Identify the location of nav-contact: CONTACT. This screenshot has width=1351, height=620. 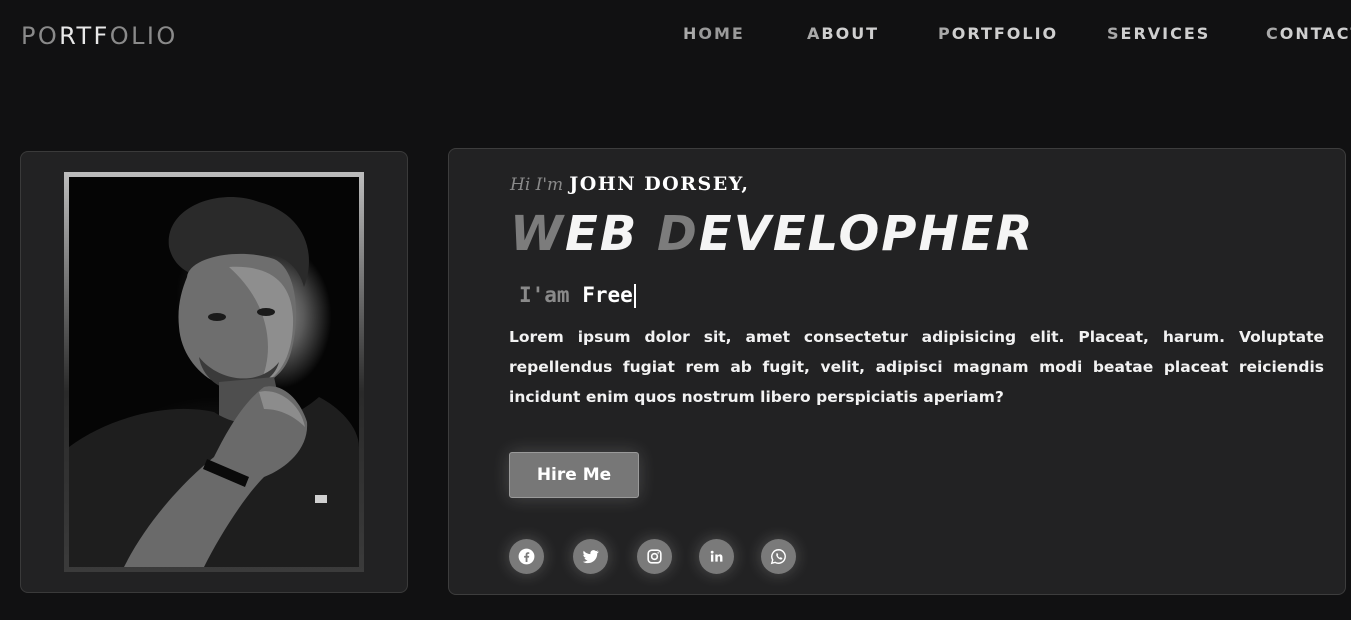
(1308, 34).